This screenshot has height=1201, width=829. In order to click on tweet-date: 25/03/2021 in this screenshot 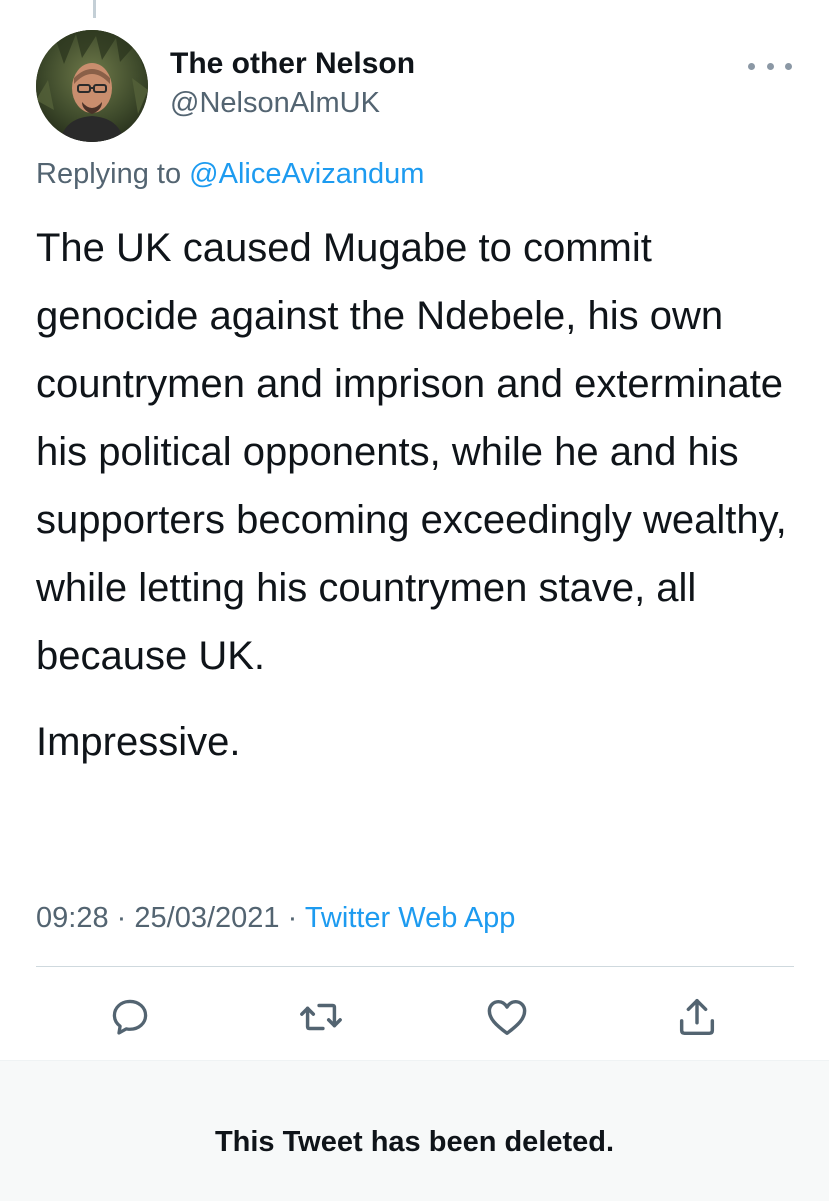, I will do `click(206, 918)`.